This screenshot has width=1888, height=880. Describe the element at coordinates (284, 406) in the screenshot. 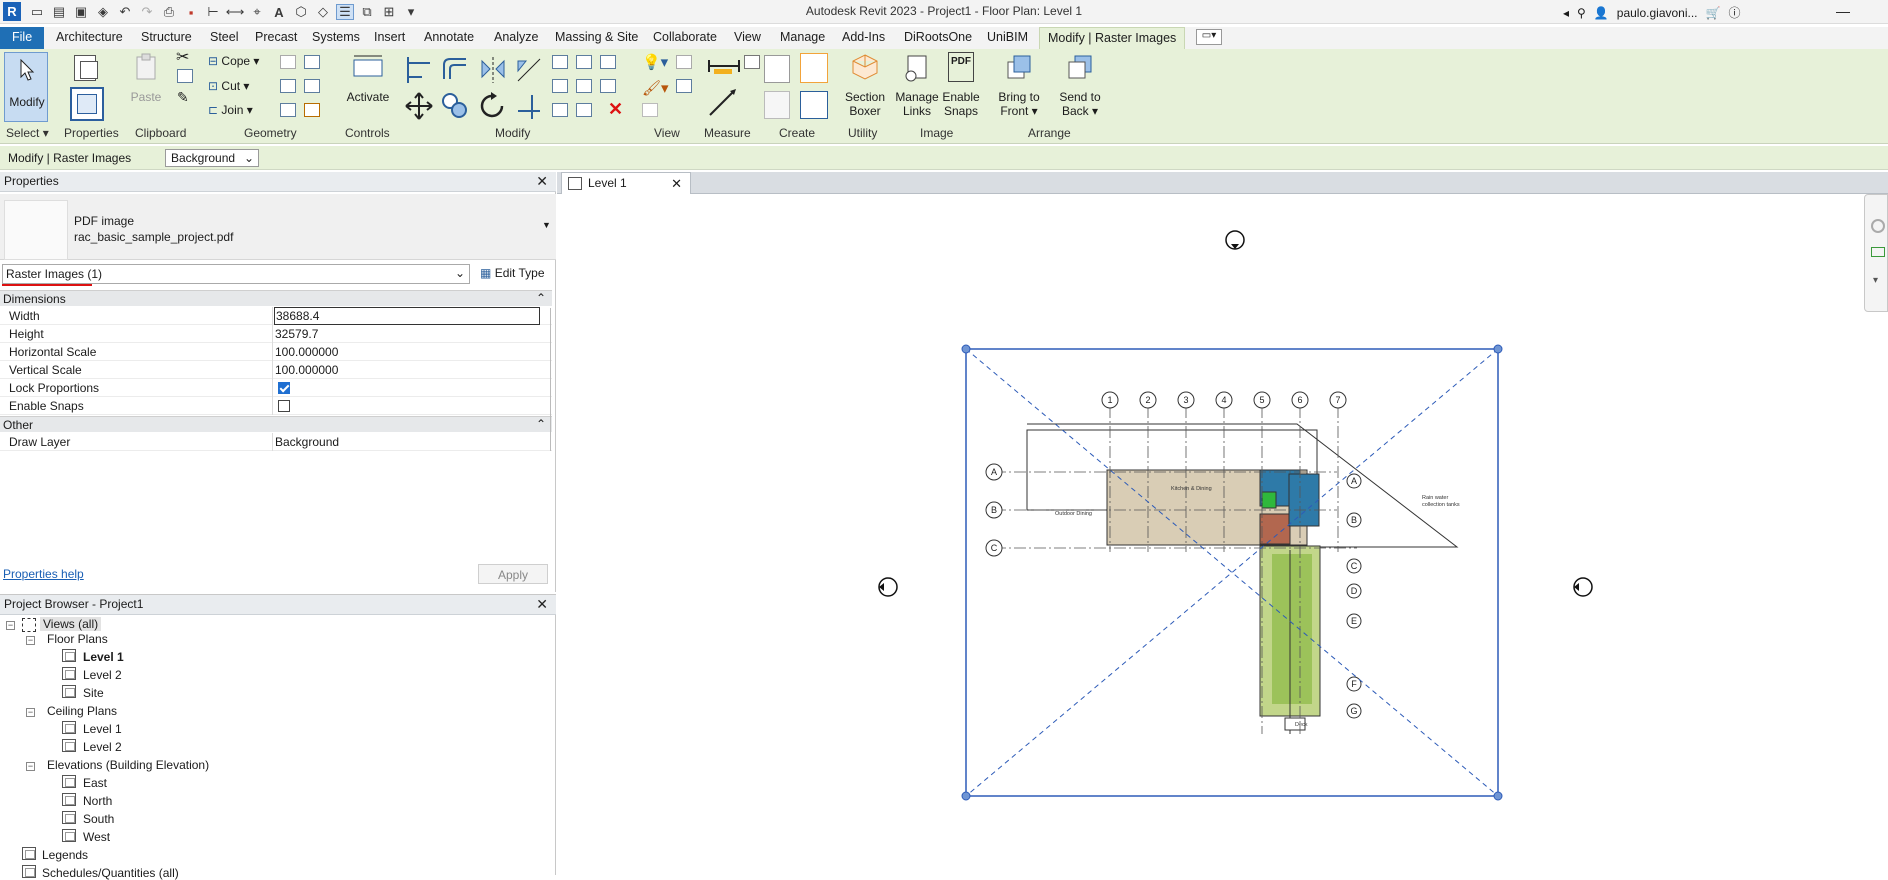

I see `enable-snaps-checkbox` at that location.